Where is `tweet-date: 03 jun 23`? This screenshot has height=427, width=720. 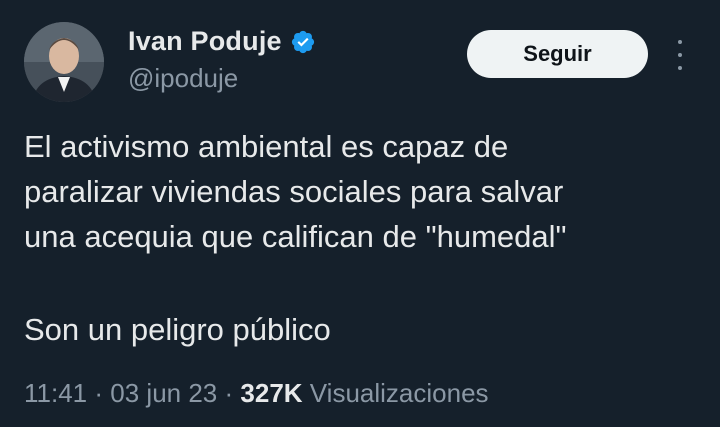
tweet-date: 03 jun 23 is located at coordinates (163, 393).